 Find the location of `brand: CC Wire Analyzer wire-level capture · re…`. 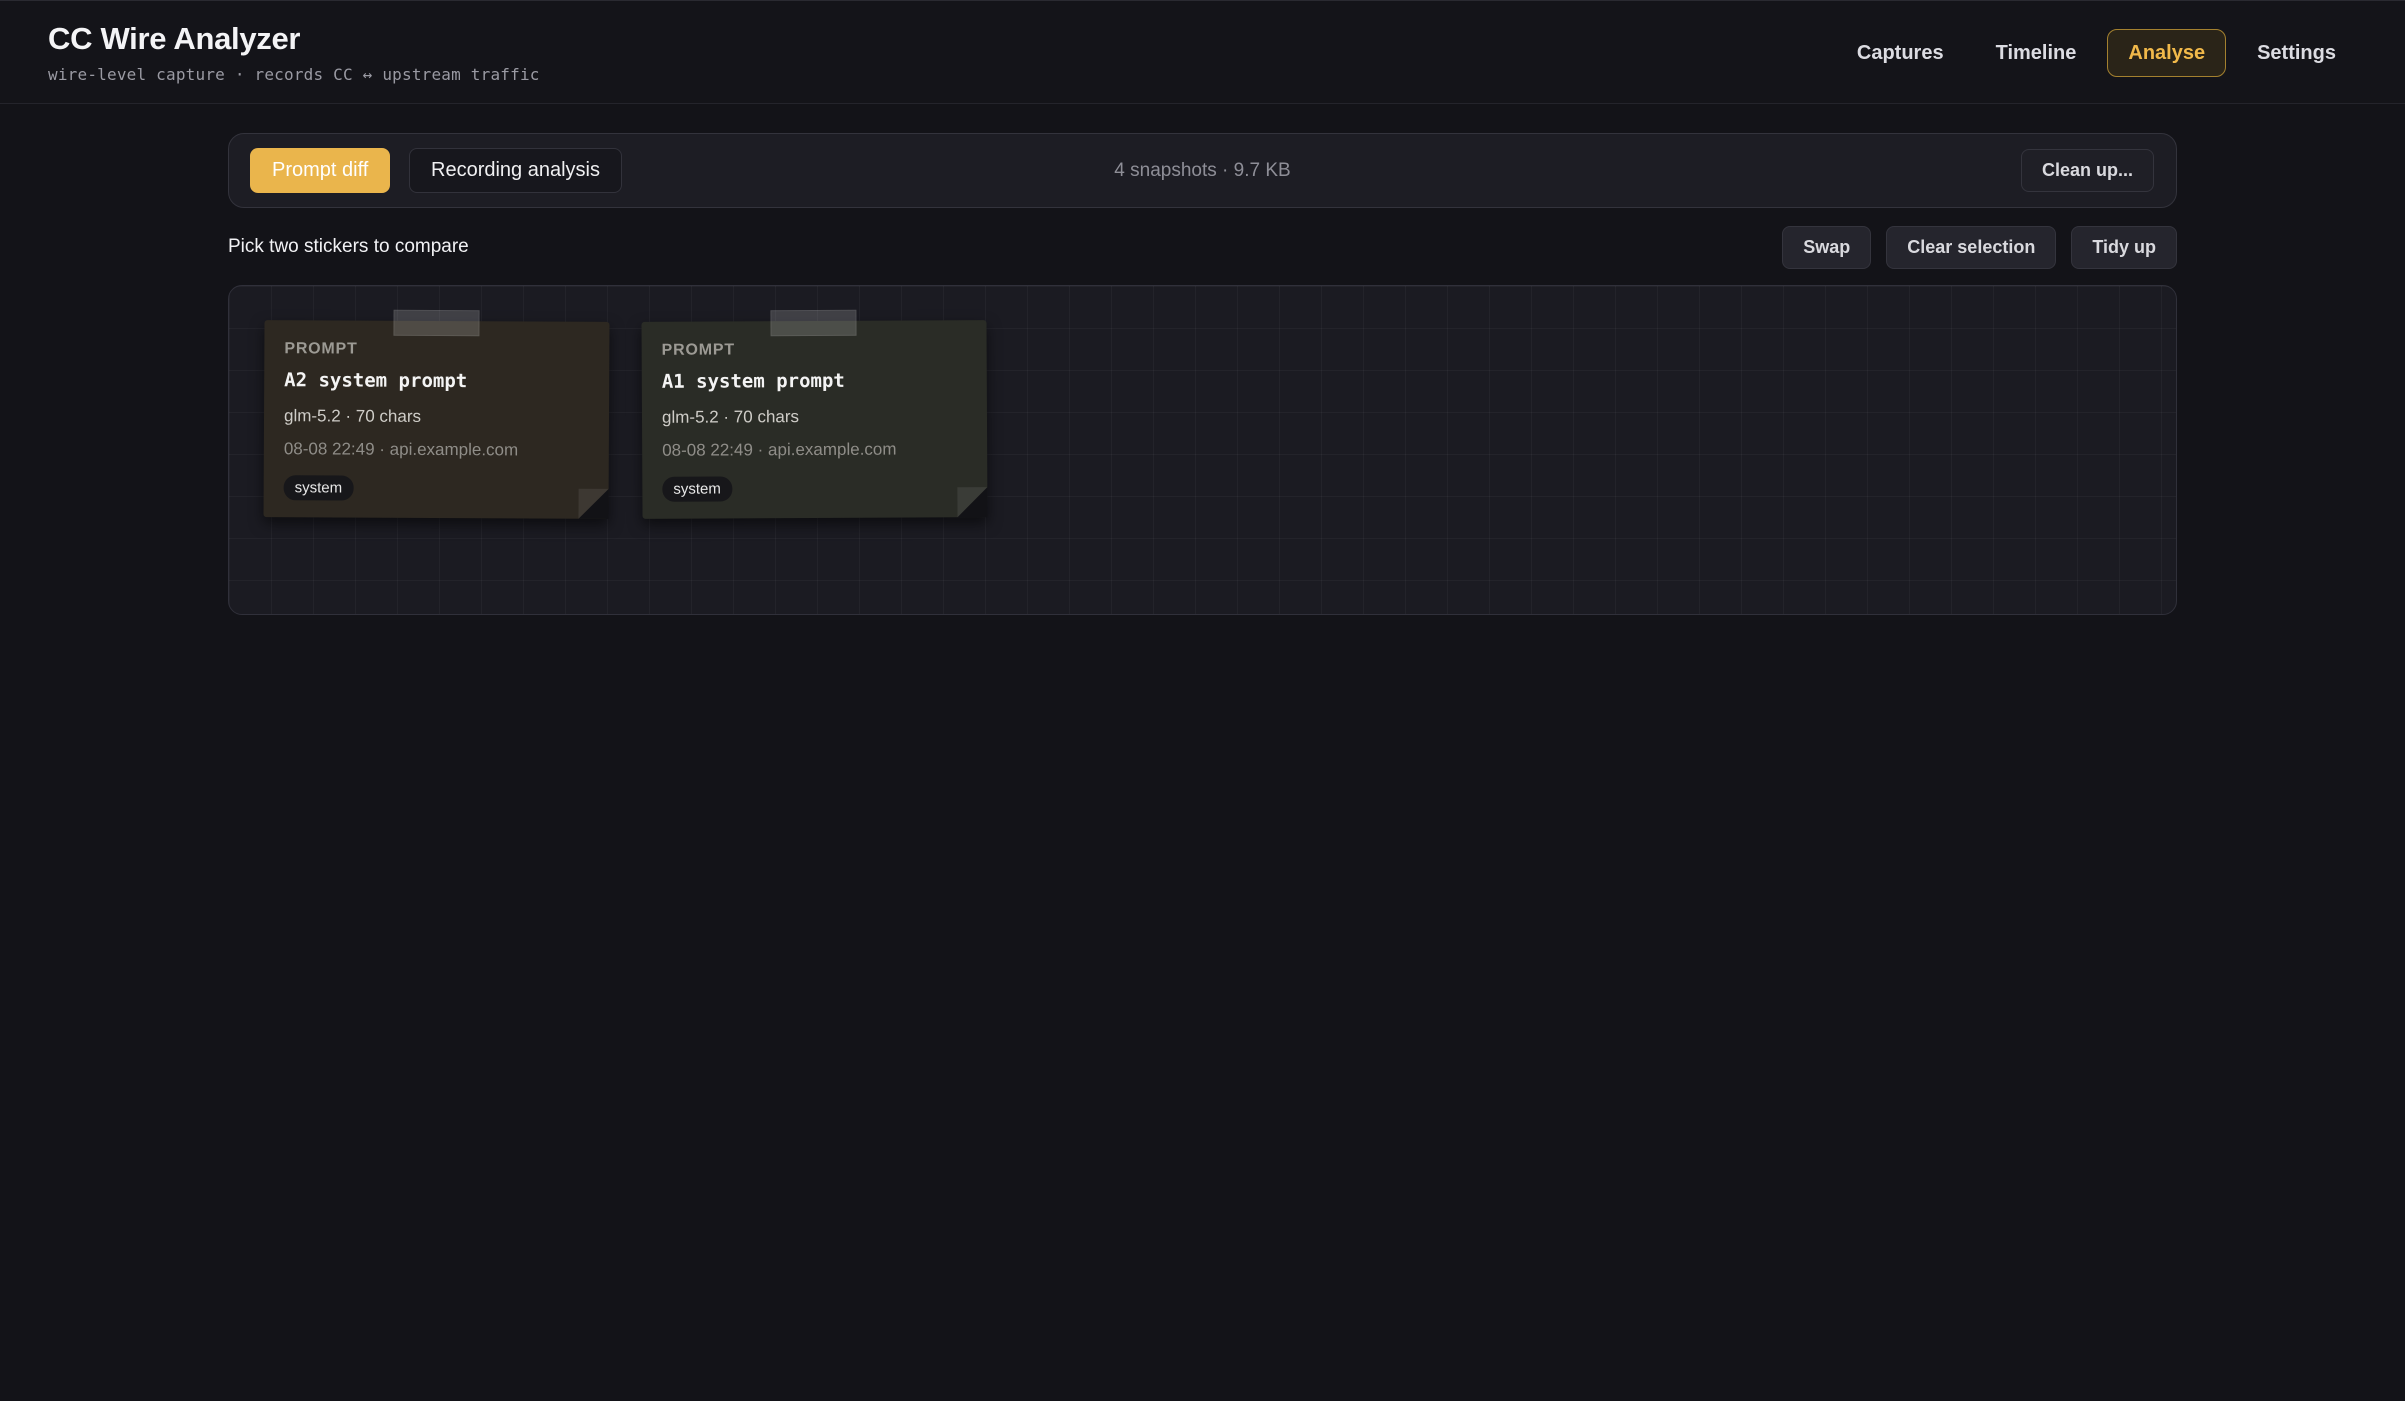

brand: CC Wire Analyzer wire-level capture · re… is located at coordinates (294, 52).